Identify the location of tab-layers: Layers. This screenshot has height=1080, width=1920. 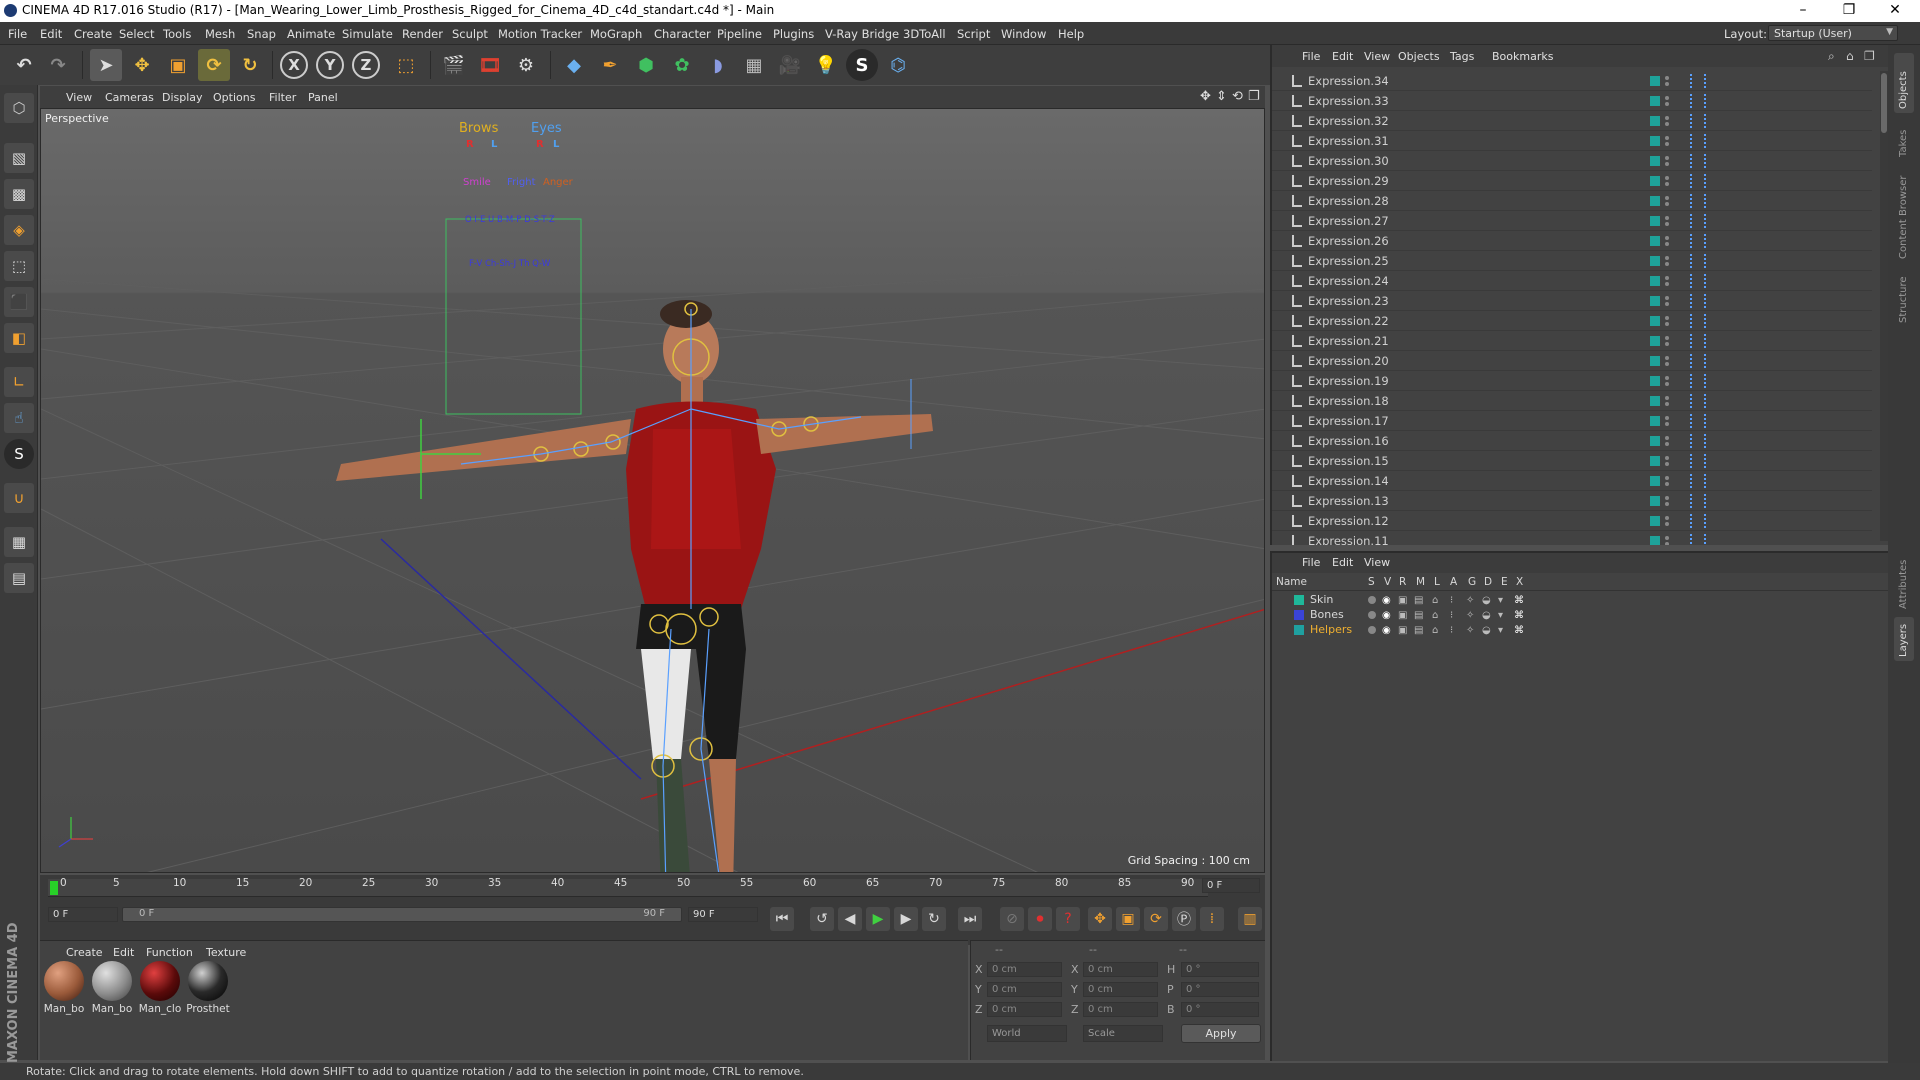
(1904, 639).